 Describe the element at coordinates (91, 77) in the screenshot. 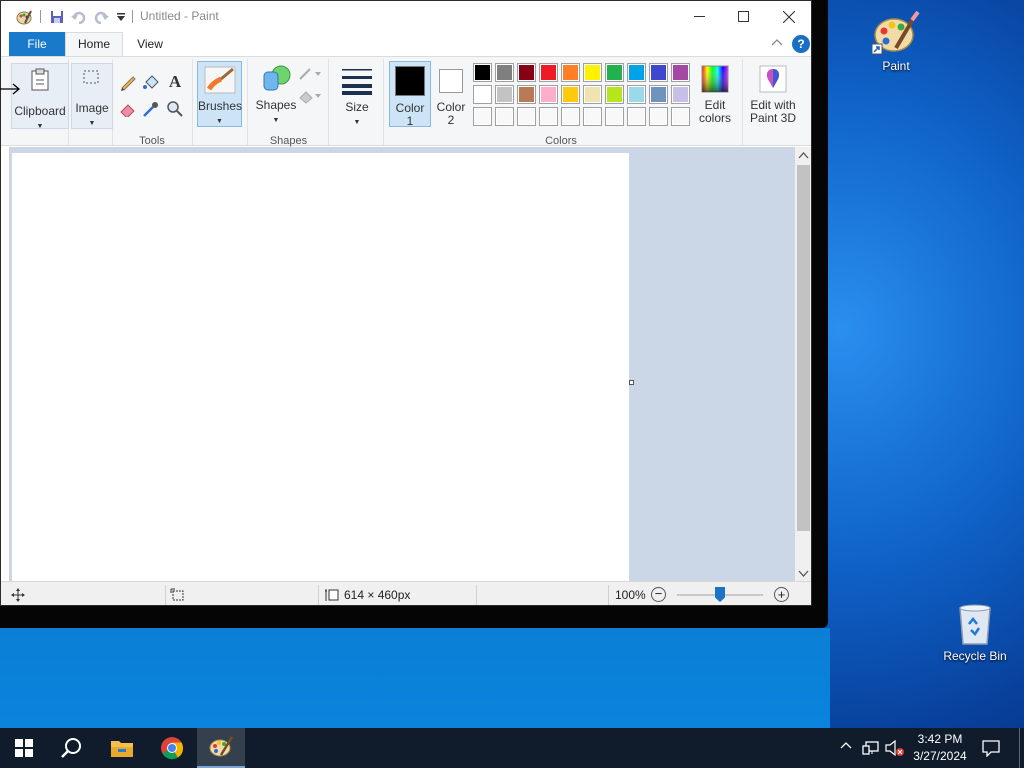

I see `select-icon` at that location.